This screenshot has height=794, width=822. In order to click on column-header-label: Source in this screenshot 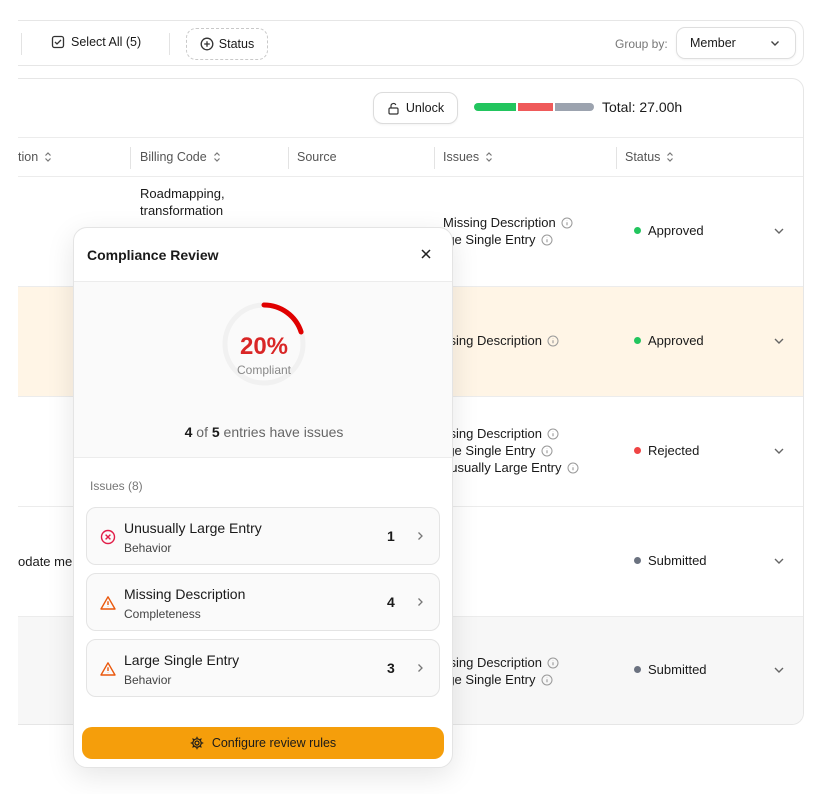, I will do `click(317, 157)`.